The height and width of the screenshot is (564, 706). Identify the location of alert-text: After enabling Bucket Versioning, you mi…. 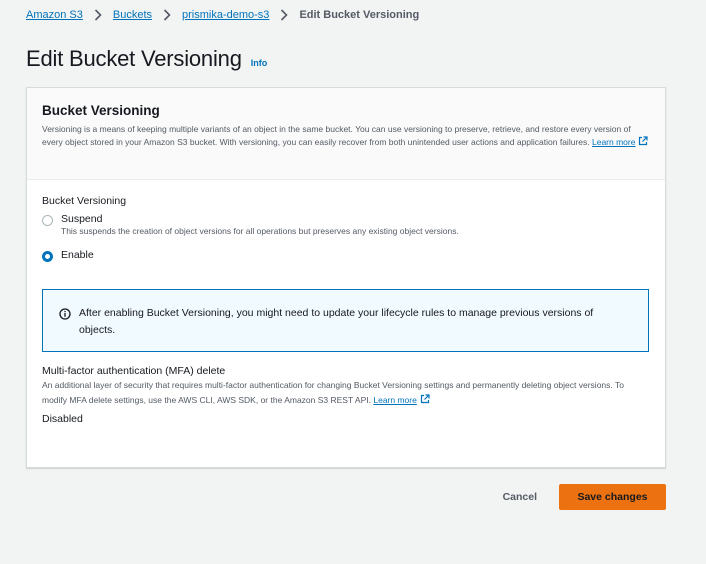
(336, 321).